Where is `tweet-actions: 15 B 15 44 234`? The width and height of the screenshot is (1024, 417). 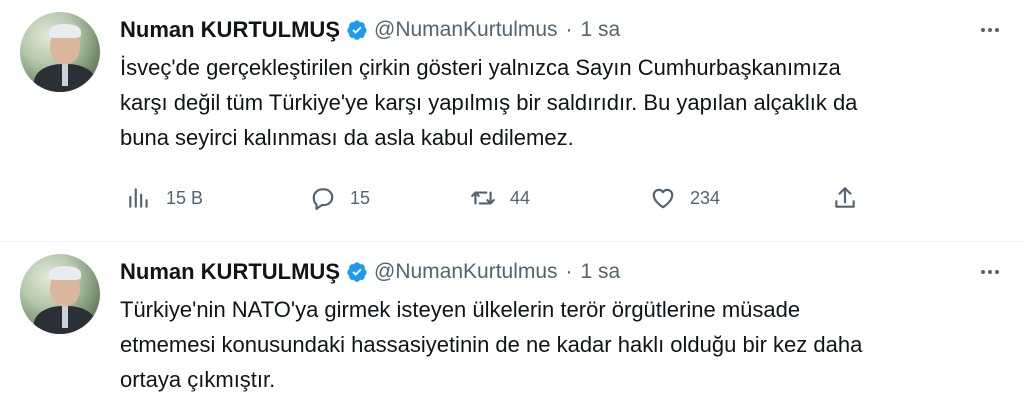
tweet-actions: 15 B 15 44 234 is located at coordinates (500, 198).